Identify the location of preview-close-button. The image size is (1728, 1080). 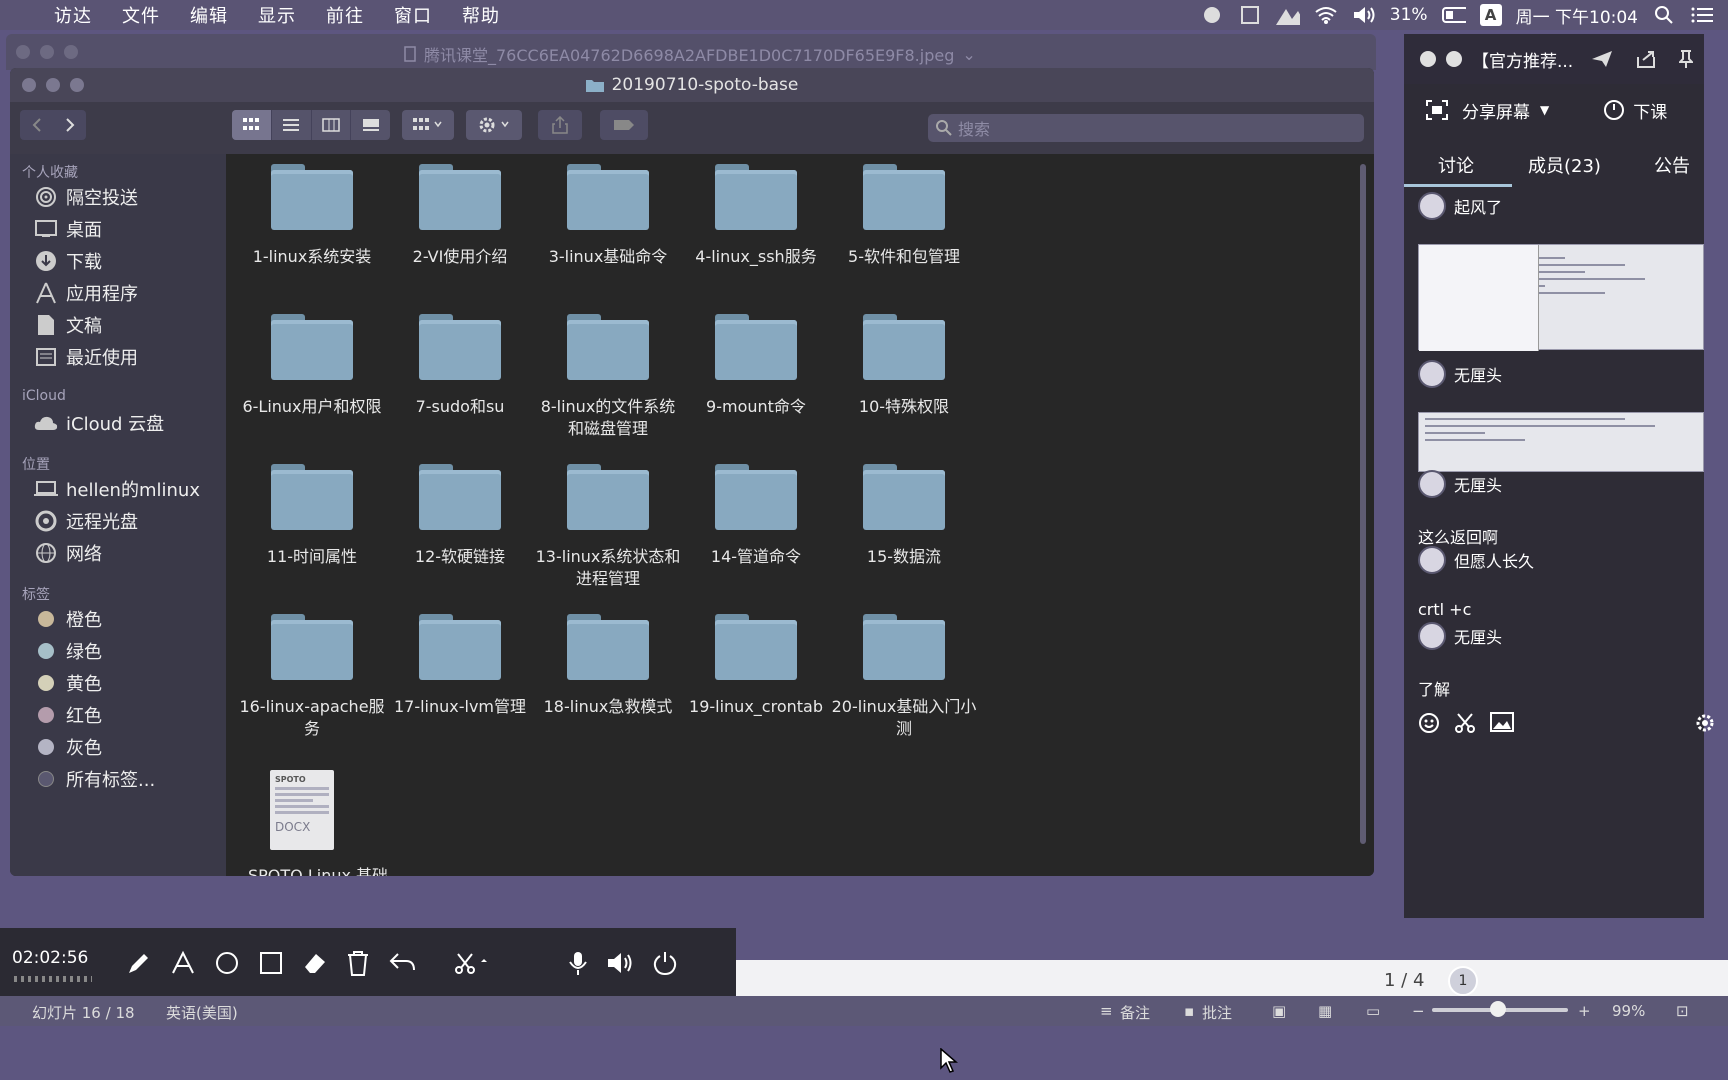
(23, 52).